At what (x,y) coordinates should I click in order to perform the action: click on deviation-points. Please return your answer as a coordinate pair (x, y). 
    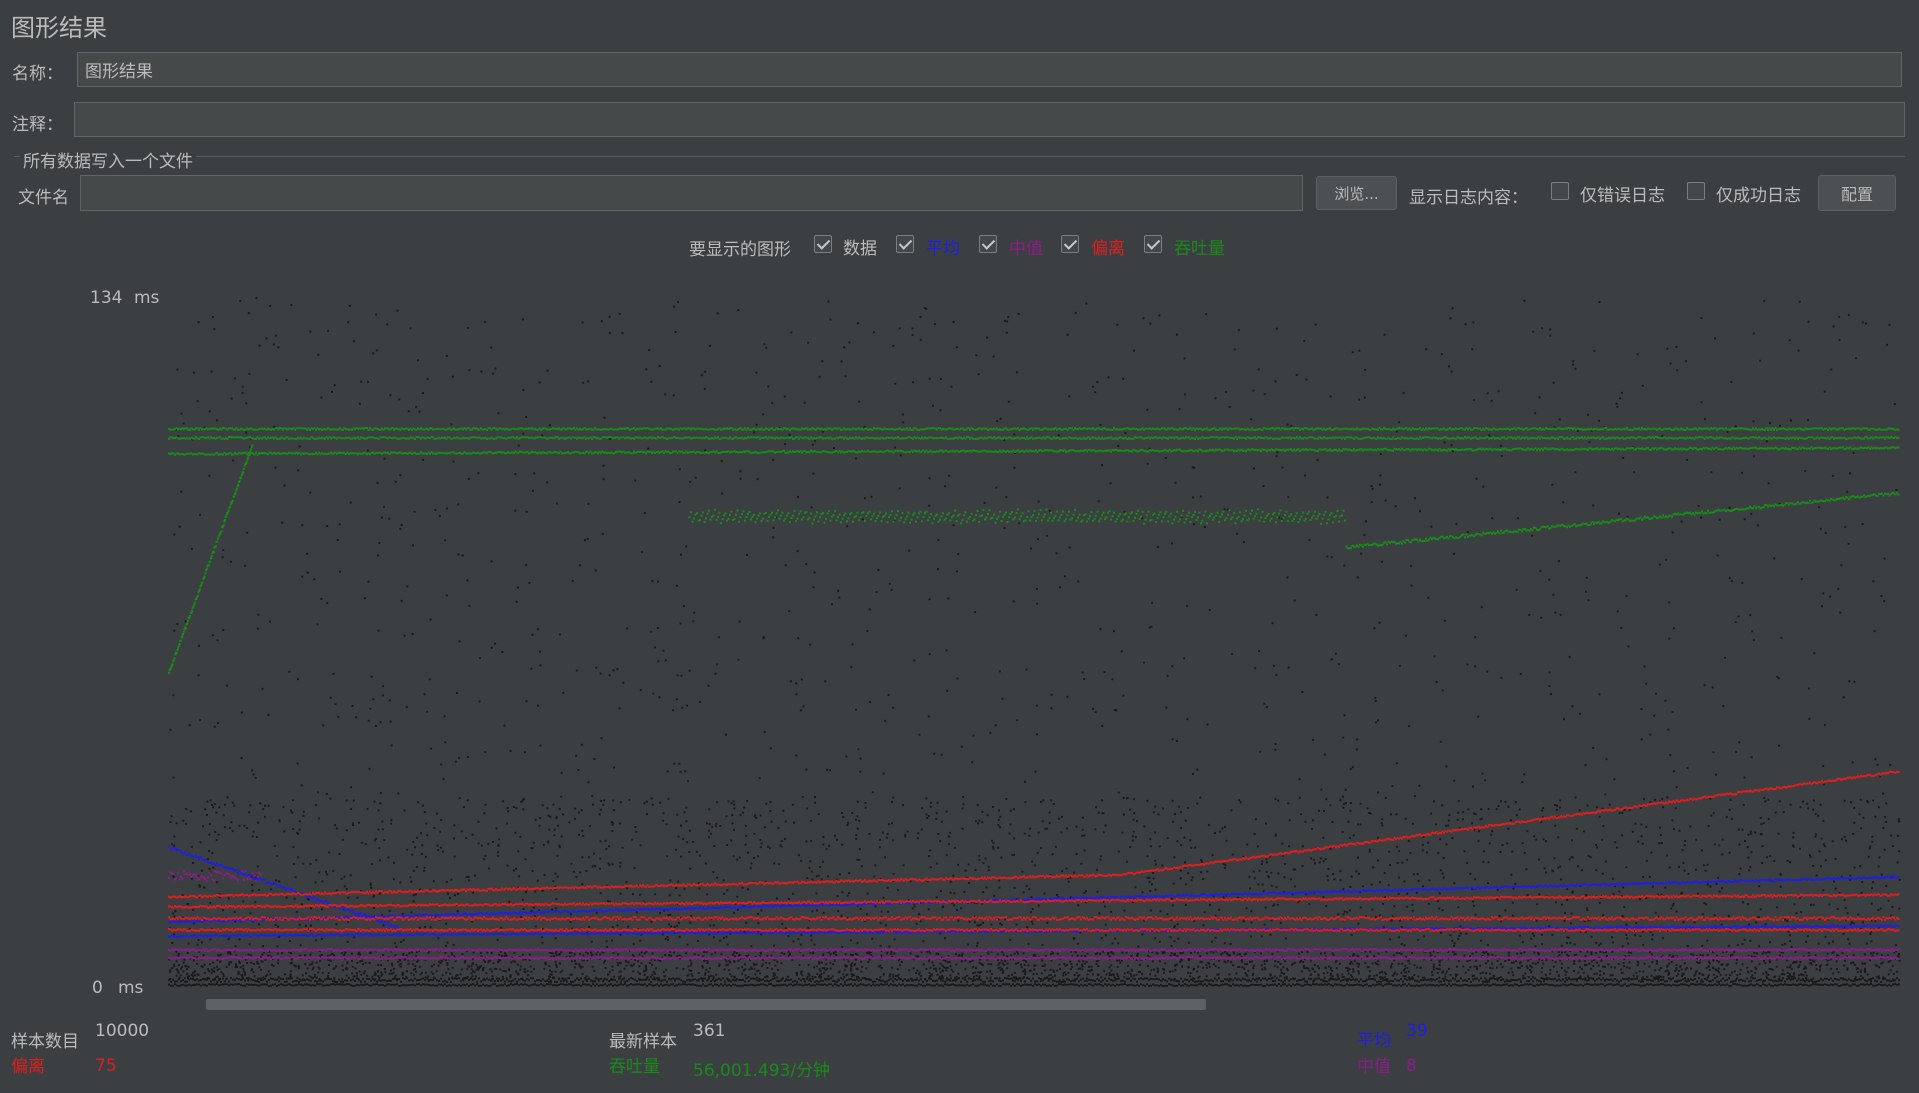
    Looking at the image, I should click on (1034, 851).